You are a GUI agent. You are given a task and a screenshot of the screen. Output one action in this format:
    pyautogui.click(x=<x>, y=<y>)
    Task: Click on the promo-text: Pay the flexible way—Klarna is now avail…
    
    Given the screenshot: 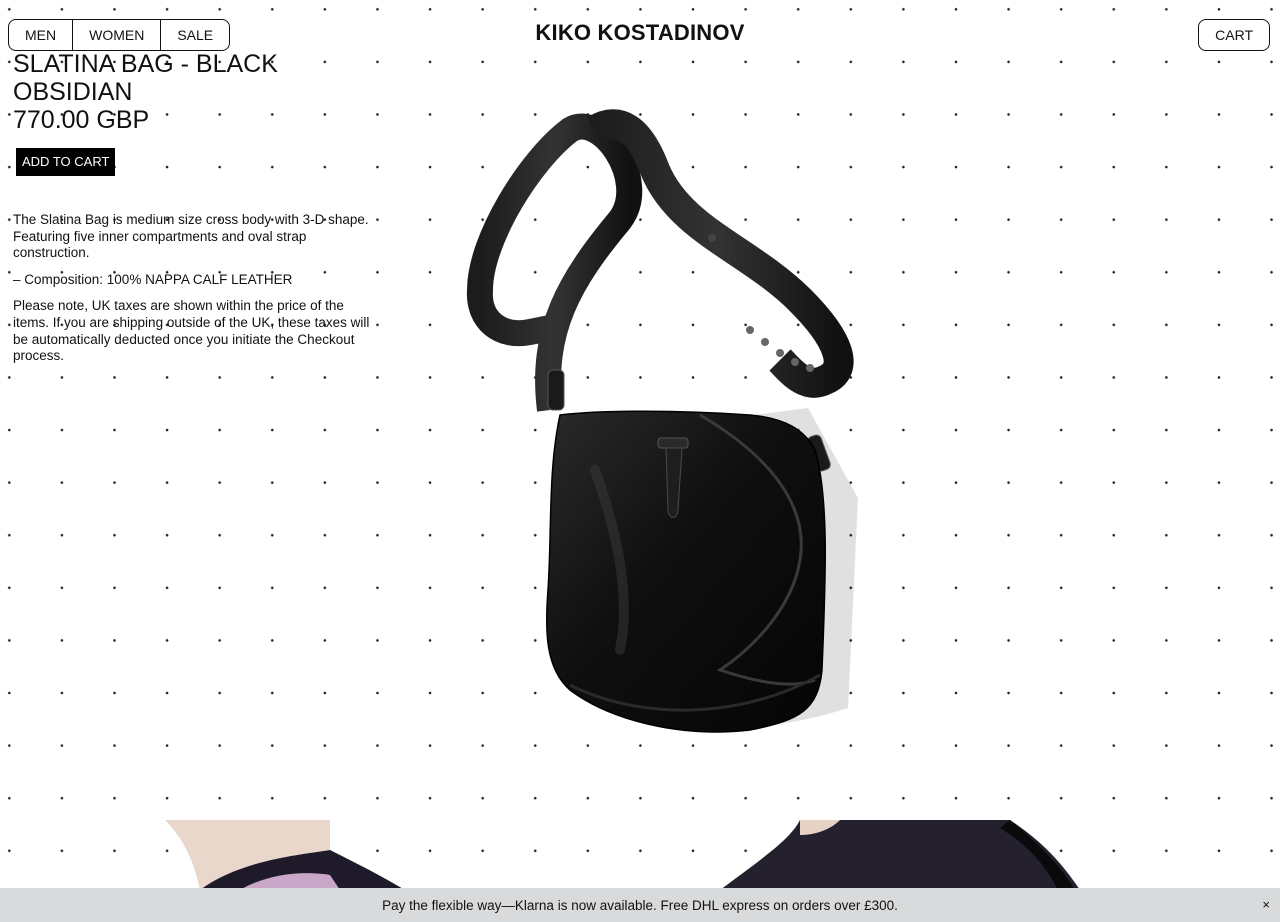 What is the action you would take?
    pyautogui.click(x=640, y=905)
    